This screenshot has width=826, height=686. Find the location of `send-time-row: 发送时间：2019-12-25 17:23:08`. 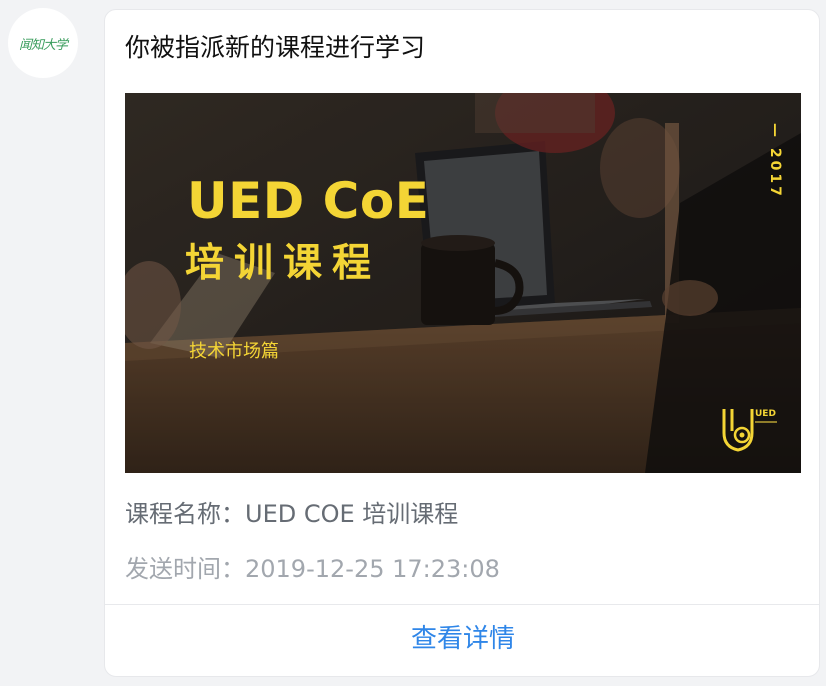

send-time-row: 发送时间：2019-12-25 17:23:08 is located at coordinates (312, 569).